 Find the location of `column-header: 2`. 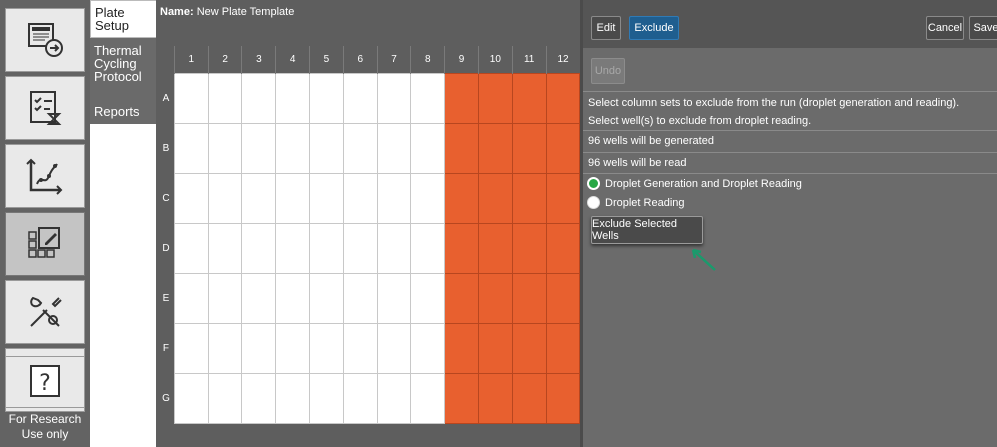

column-header: 2 is located at coordinates (224, 60).